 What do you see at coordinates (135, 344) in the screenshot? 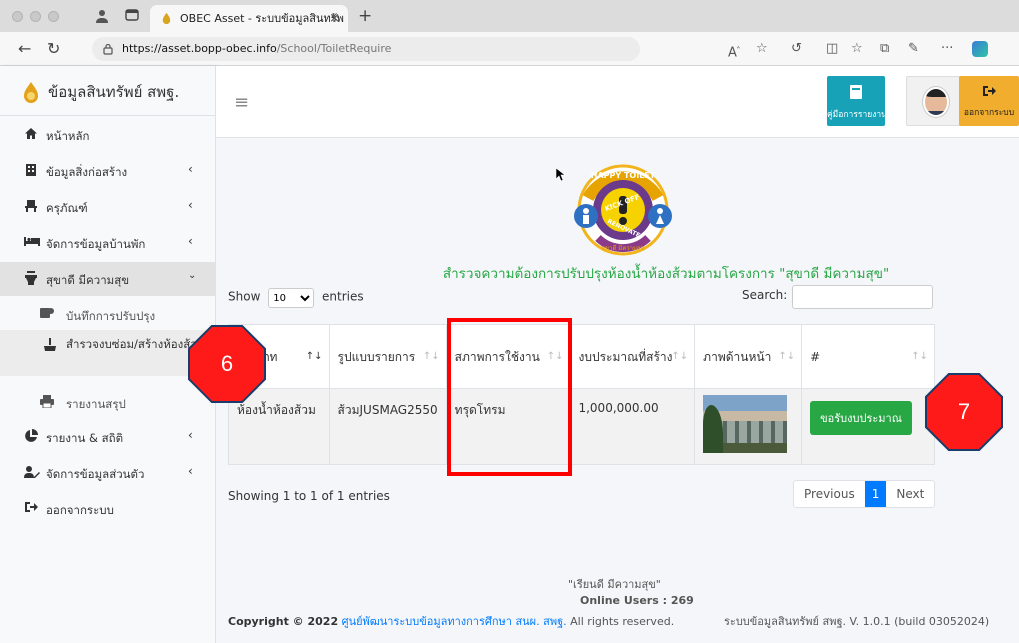
I see `sidebar-item-label: สำรวจงบซ่อม/สร้างห้องส้วม` at bounding box center [135, 344].